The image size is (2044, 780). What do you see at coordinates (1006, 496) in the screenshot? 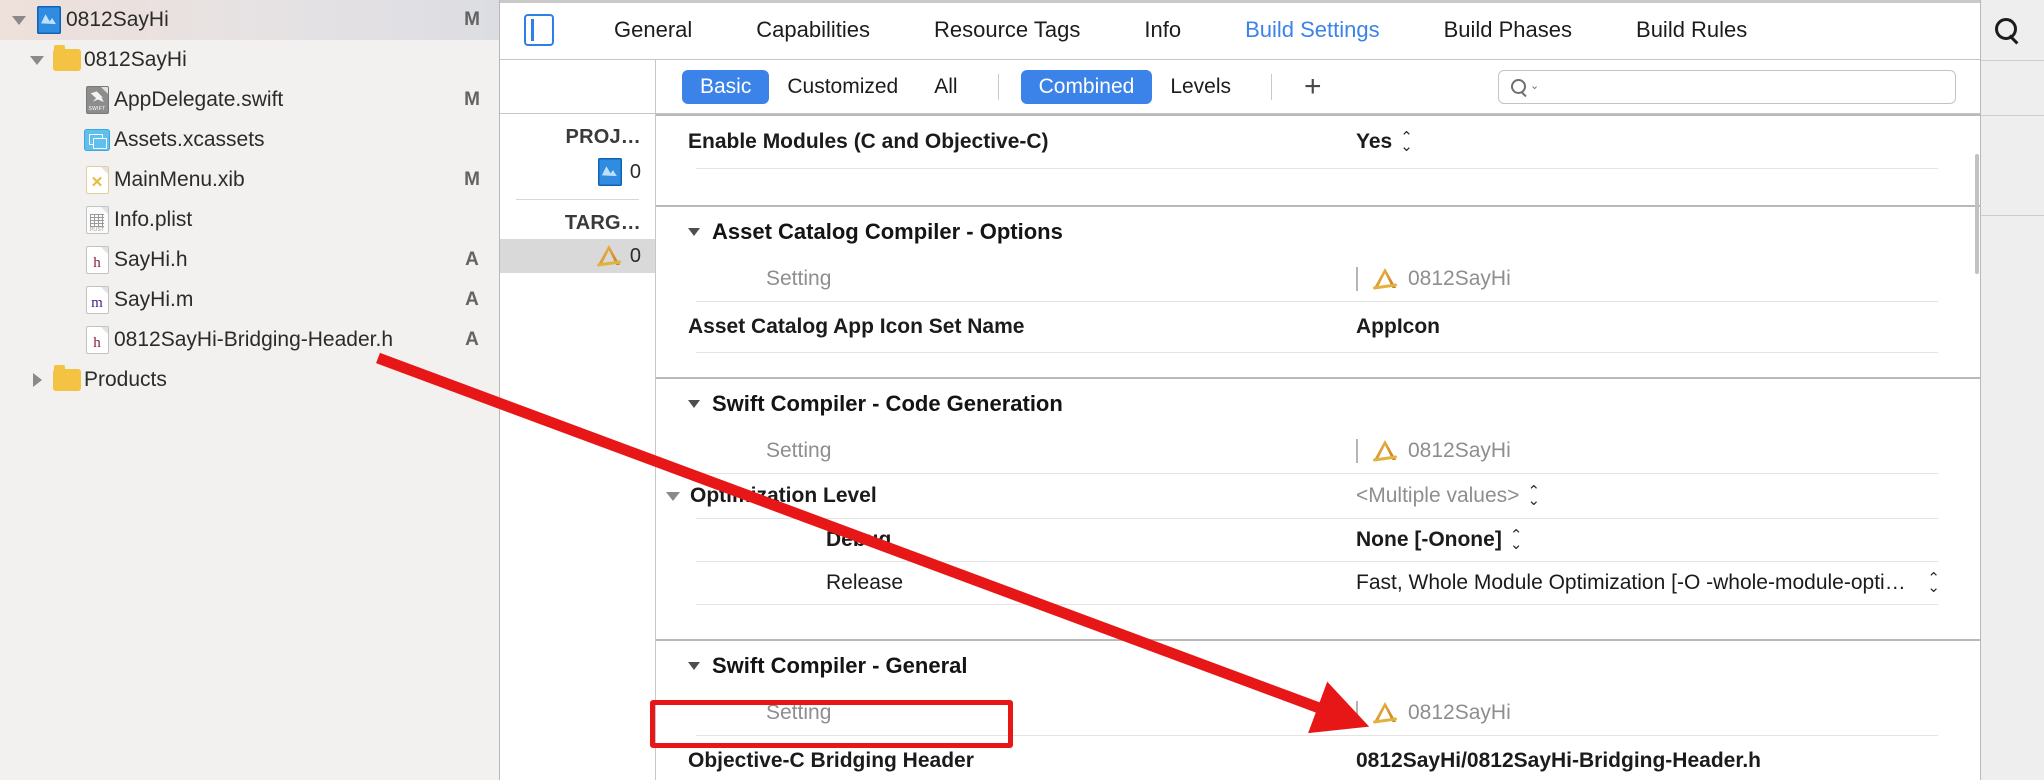
I see `setting-name-cell: Optimization Level` at bounding box center [1006, 496].